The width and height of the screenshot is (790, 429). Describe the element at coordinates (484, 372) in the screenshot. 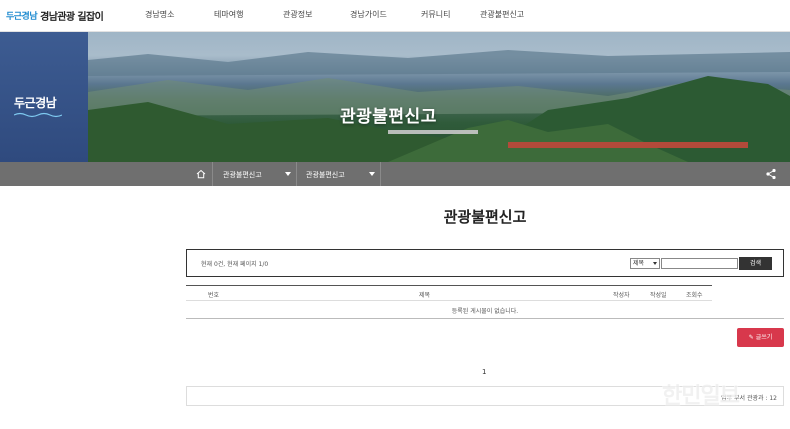

I see `pagination-page-1: 1` at that location.